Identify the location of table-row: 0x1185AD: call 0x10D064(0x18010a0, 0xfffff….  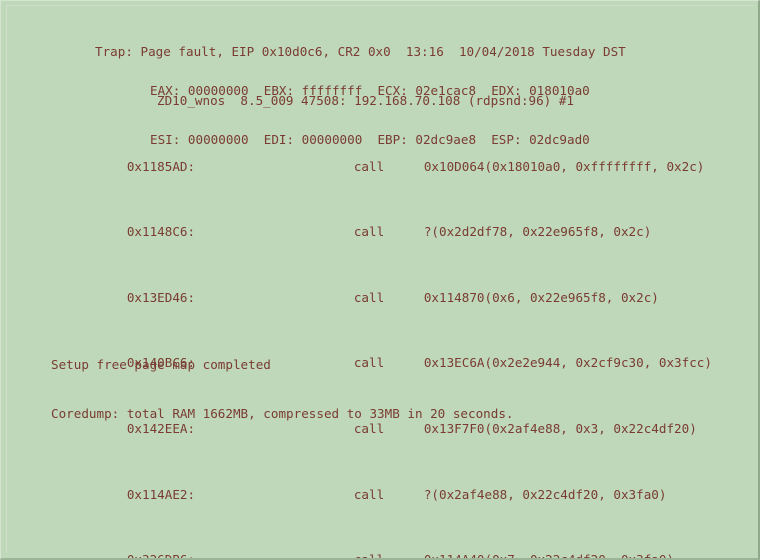
(396, 158).